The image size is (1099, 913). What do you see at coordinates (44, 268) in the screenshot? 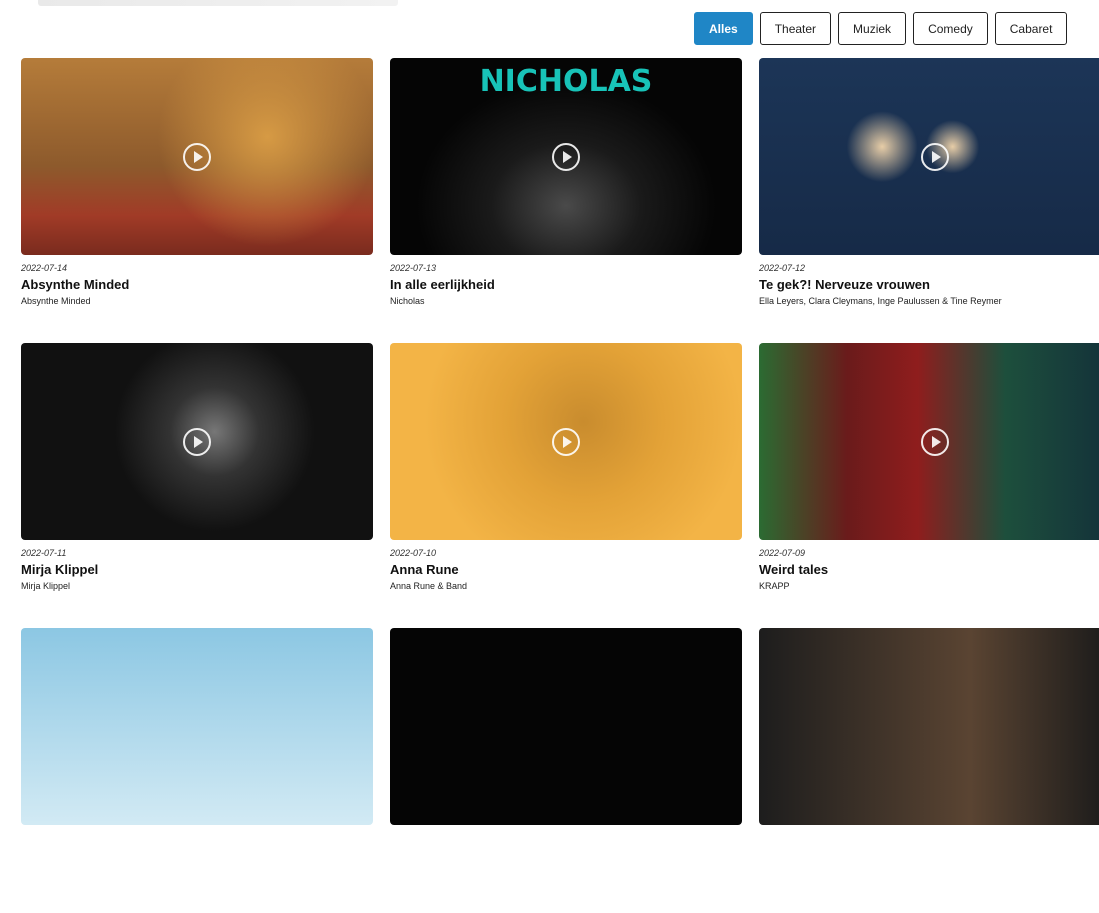
I see `video-date: 2022-07-14` at bounding box center [44, 268].